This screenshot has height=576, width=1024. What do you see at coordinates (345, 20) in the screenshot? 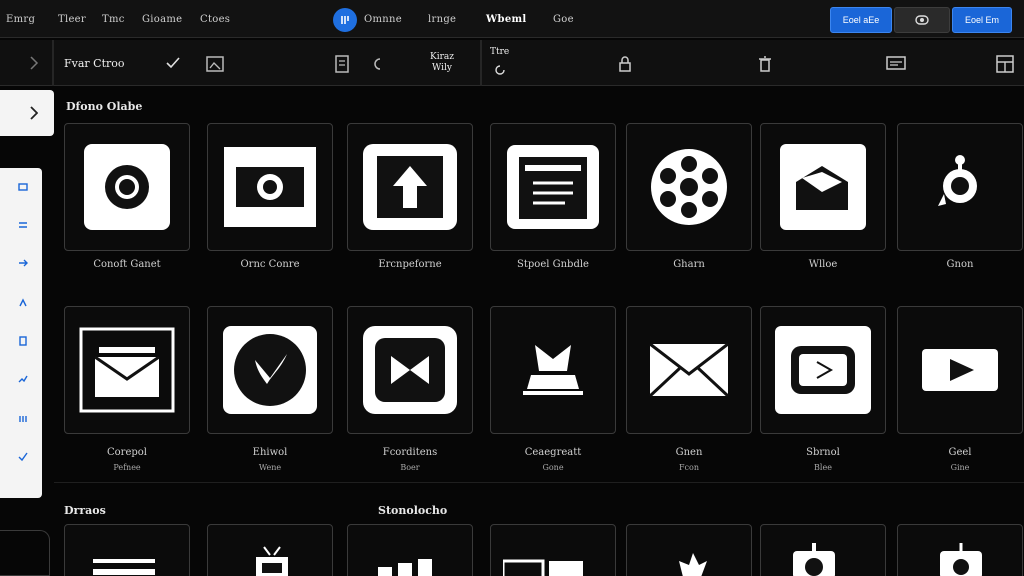
I see `app-logo-icon` at bounding box center [345, 20].